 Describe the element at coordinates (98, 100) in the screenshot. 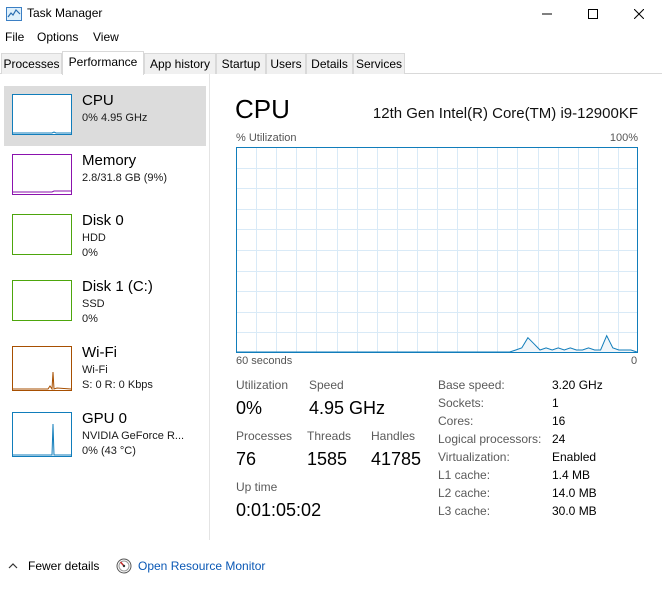

I see `sidebar-item-label: CPU` at that location.